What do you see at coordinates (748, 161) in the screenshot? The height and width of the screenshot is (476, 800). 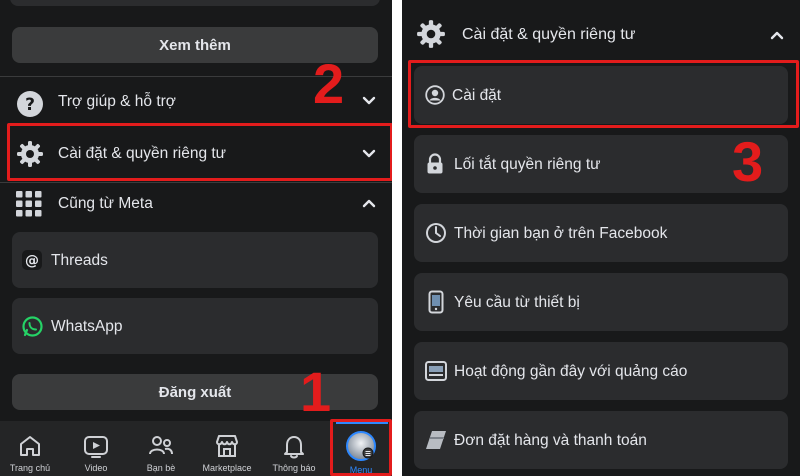 I see `step-number-3: 3` at bounding box center [748, 161].